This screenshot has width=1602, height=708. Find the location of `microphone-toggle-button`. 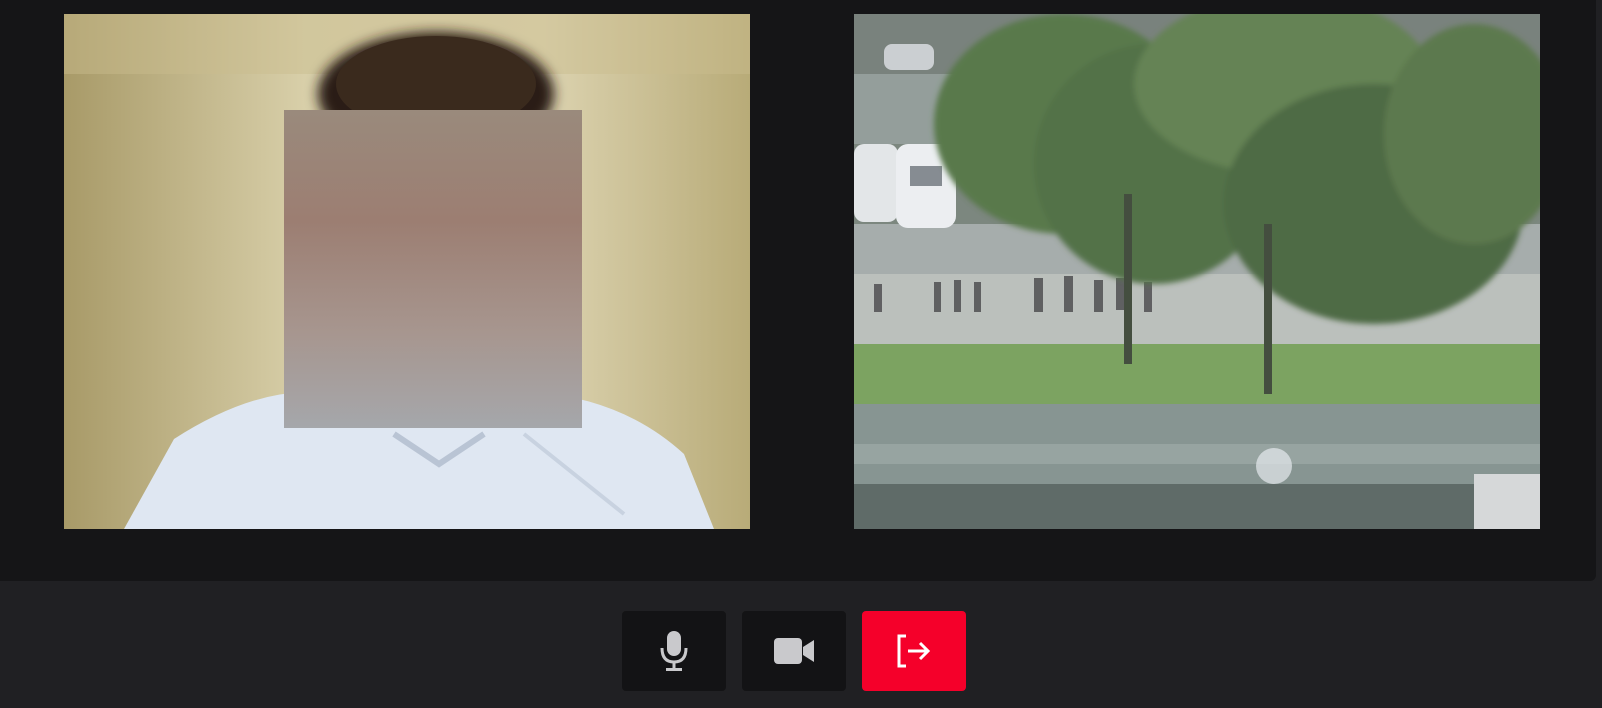

microphone-toggle-button is located at coordinates (674, 651).